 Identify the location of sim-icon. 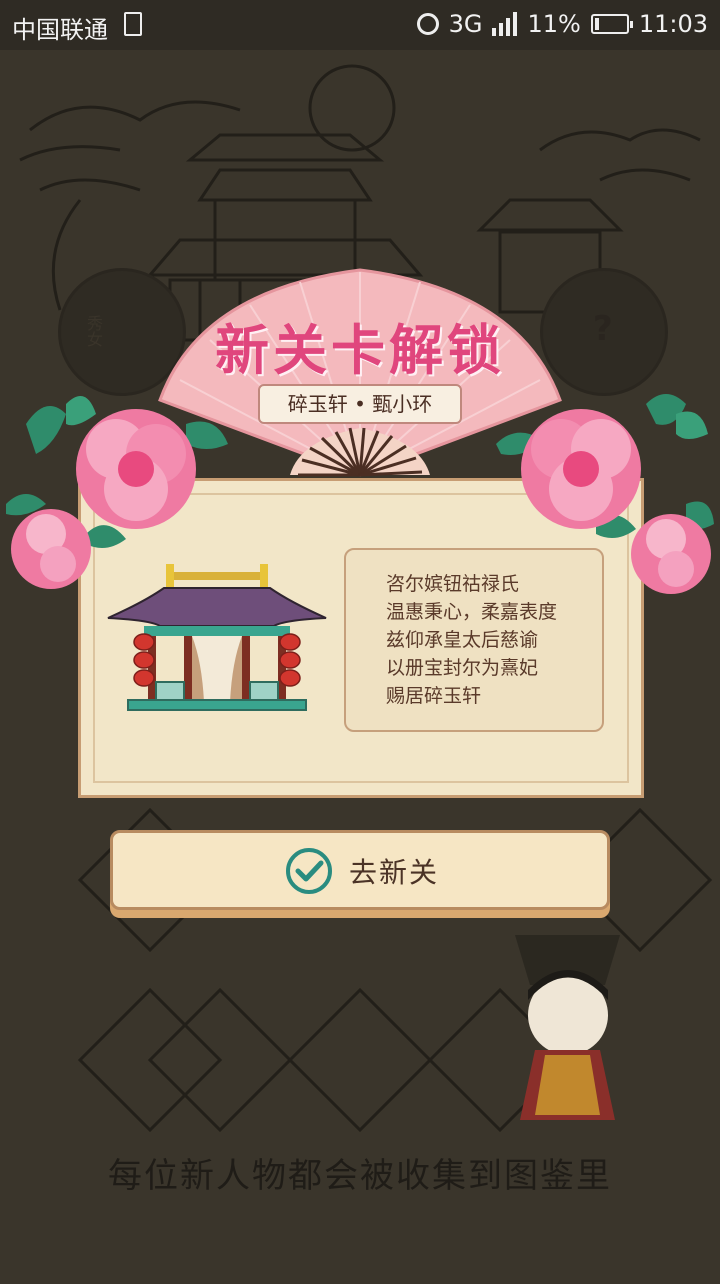
(133, 24).